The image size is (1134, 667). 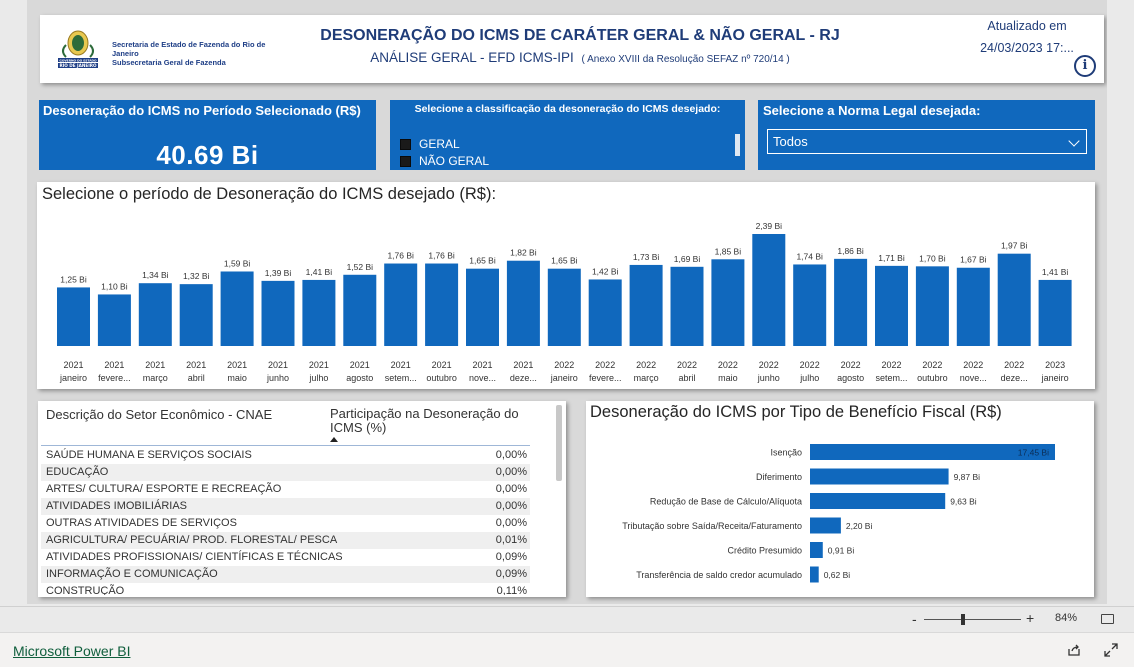 I want to click on norma-selected: Todos, so click(x=790, y=141).